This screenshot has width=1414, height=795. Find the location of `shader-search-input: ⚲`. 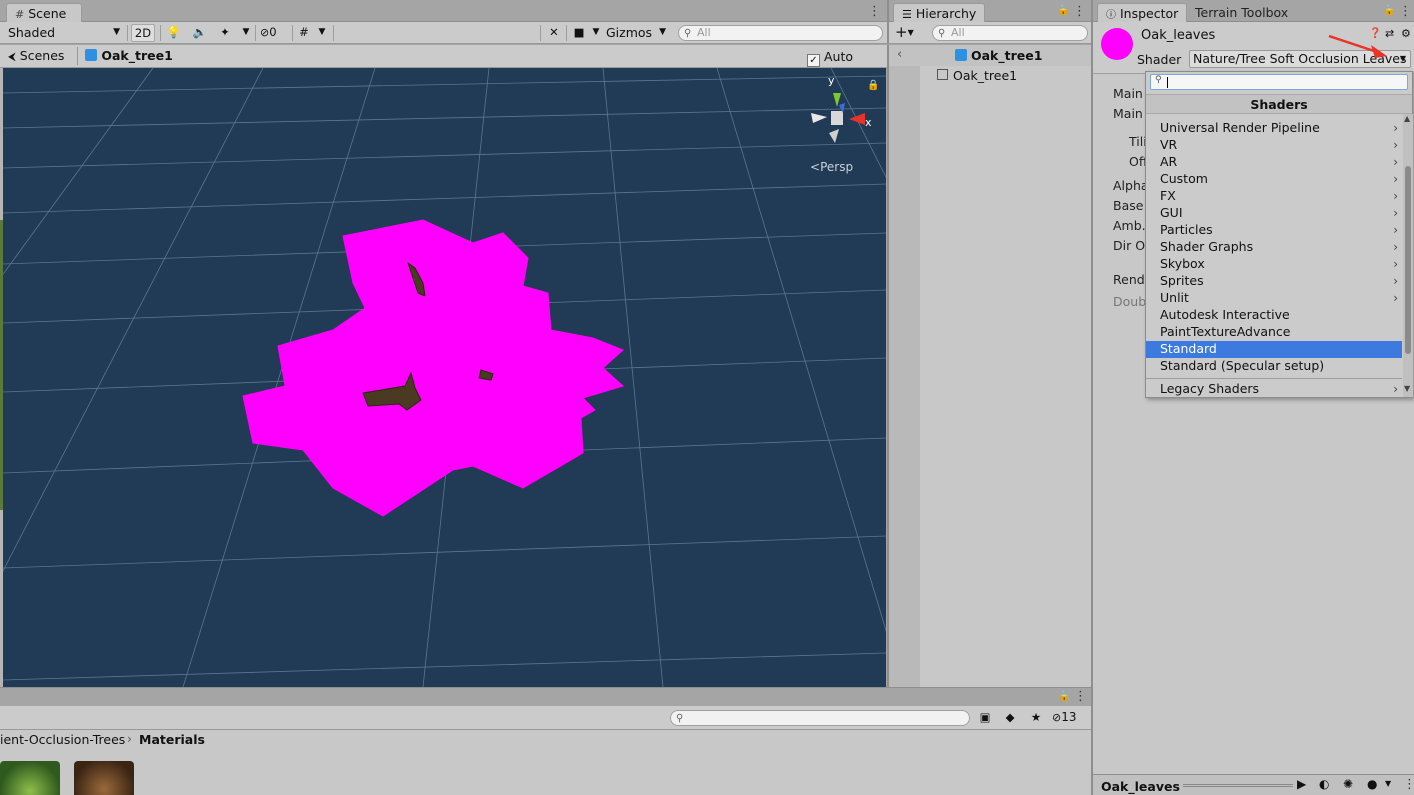

shader-search-input: ⚲ is located at coordinates (1279, 82).